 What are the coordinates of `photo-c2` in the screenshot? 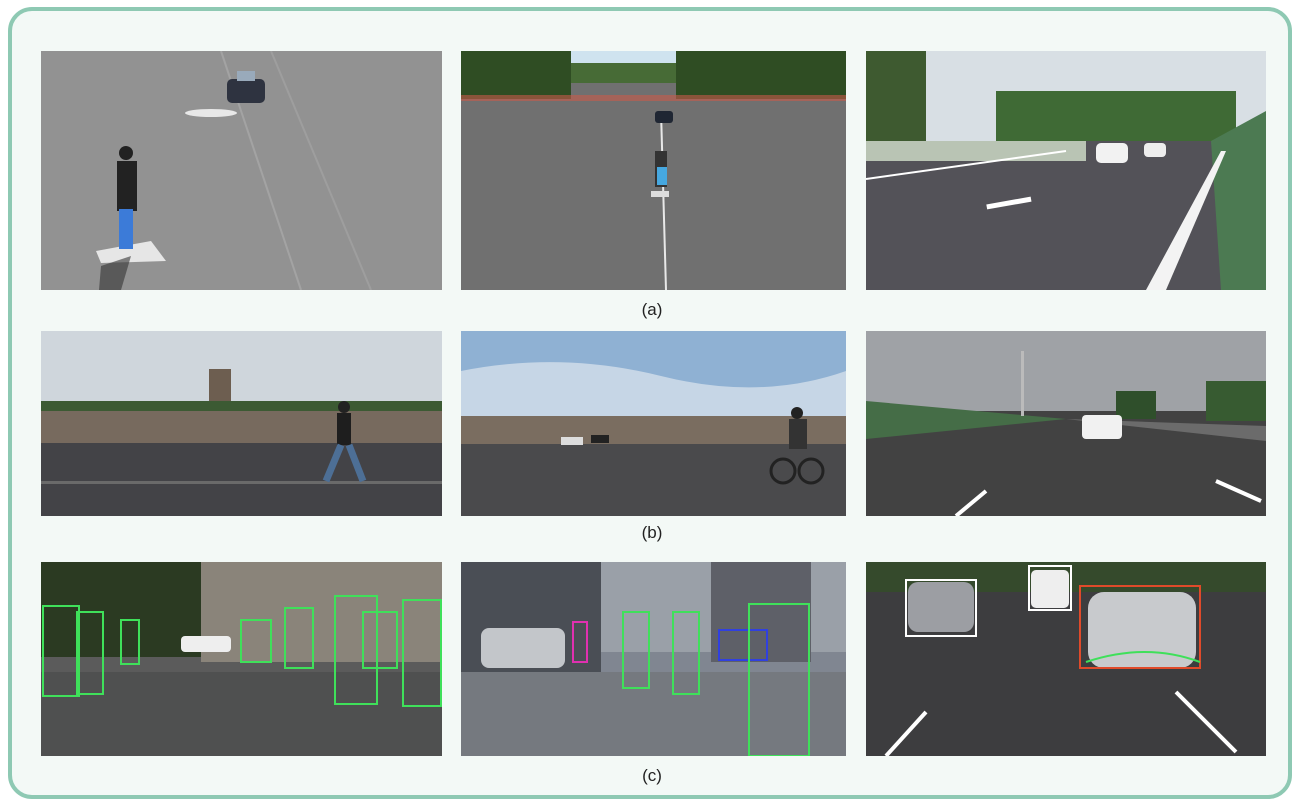 It's located at (653, 659).